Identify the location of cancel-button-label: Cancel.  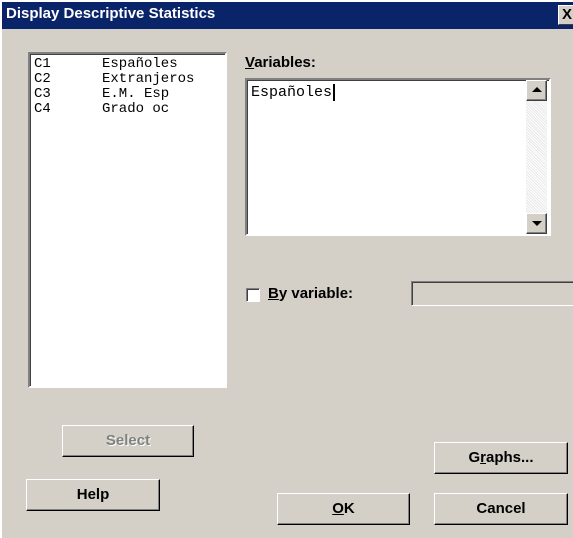
(501, 508).